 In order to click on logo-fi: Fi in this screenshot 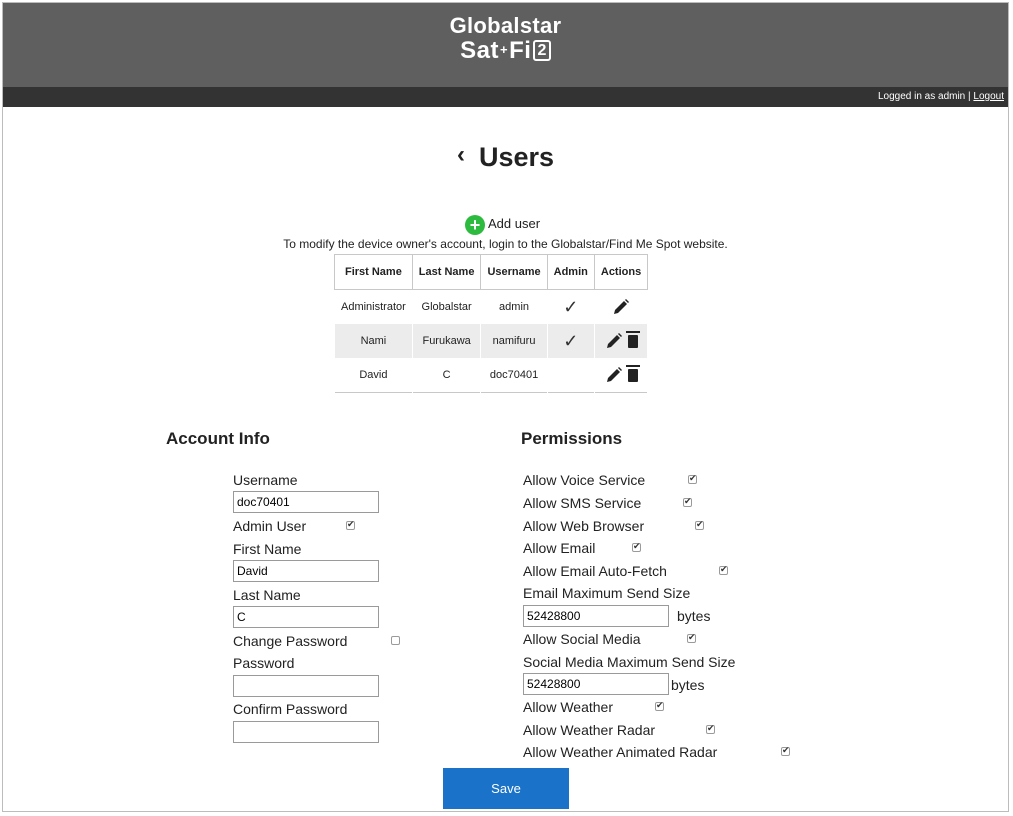, I will do `click(520, 50)`.